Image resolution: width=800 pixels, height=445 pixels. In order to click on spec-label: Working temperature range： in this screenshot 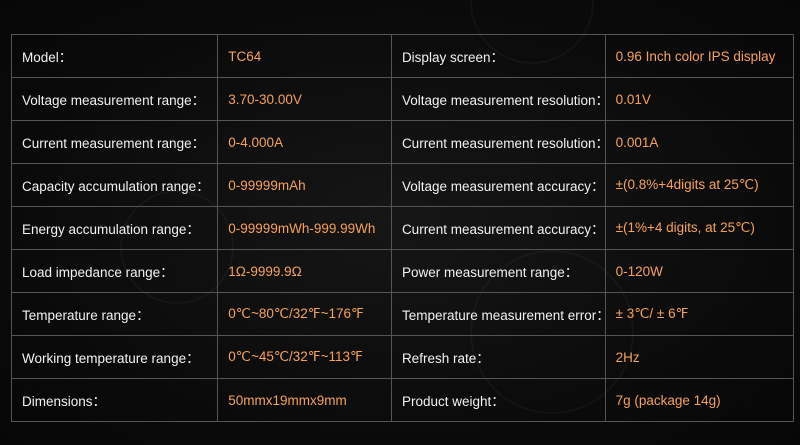, I will do `click(114, 357)`.